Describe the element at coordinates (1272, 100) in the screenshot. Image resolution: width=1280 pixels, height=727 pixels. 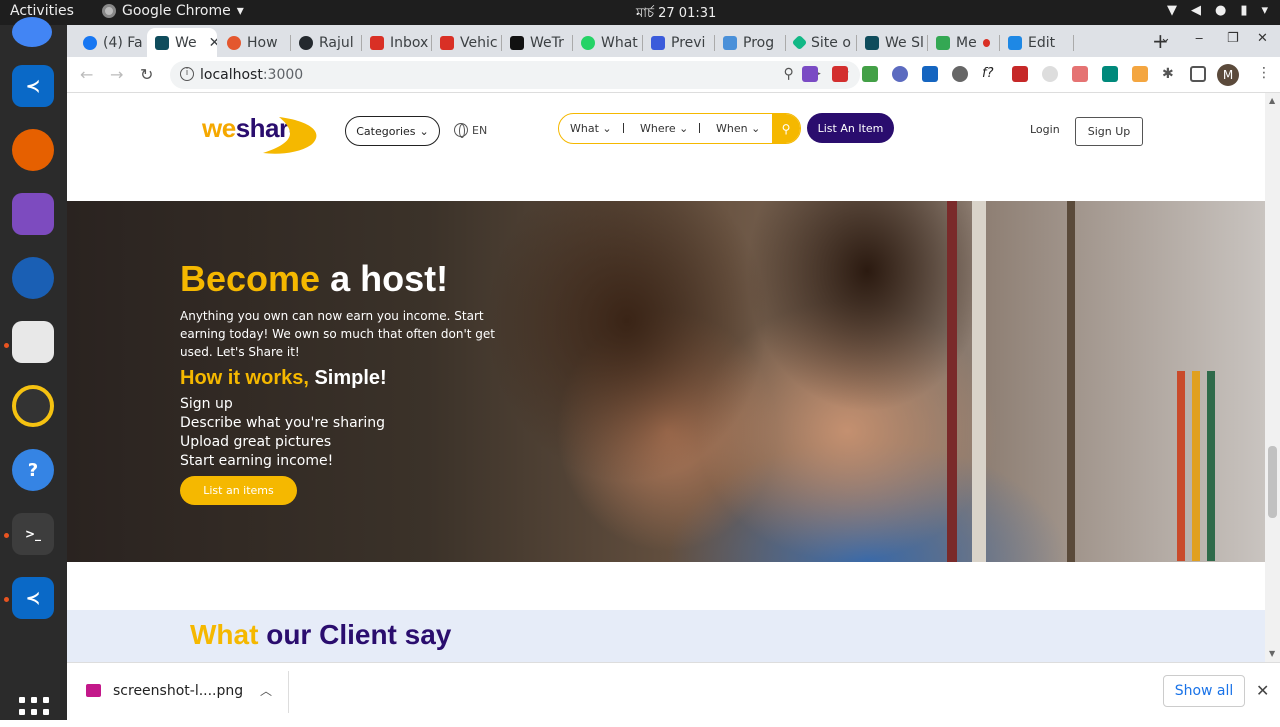
I see `scroll-up-icon: ▲` at that location.